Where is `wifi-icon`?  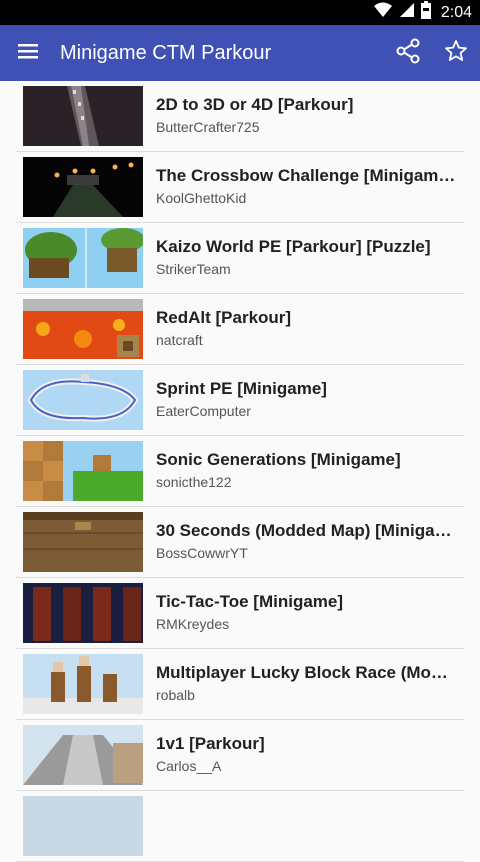 wifi-icon is located at coordinates (383, 12).